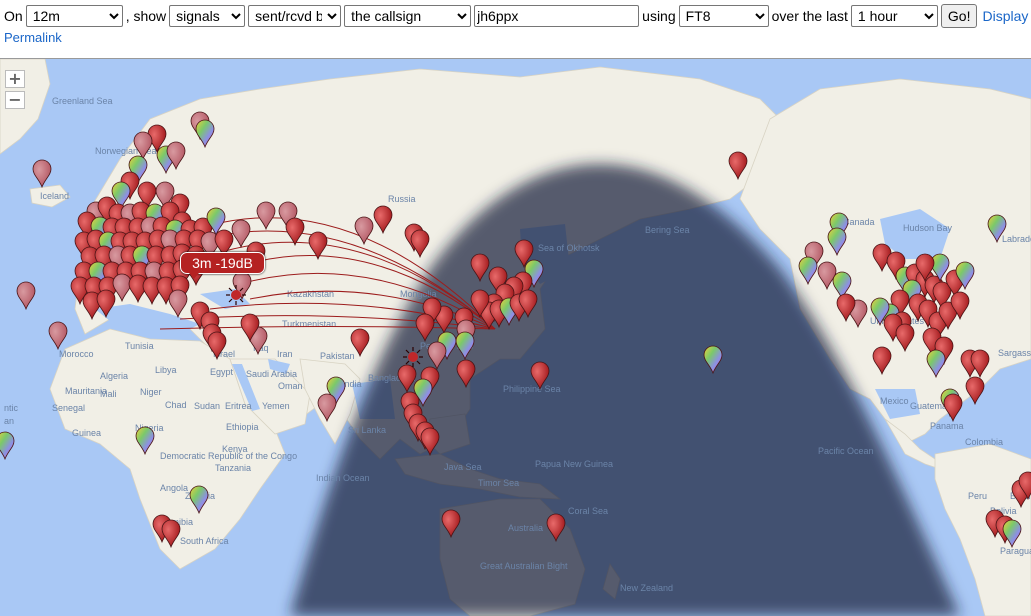 The height and width of the screenshot is (616, 1031). Describe the element at coordinates (174, 488) in the screenshot. I see `map-label-angola: Angola` at that location.